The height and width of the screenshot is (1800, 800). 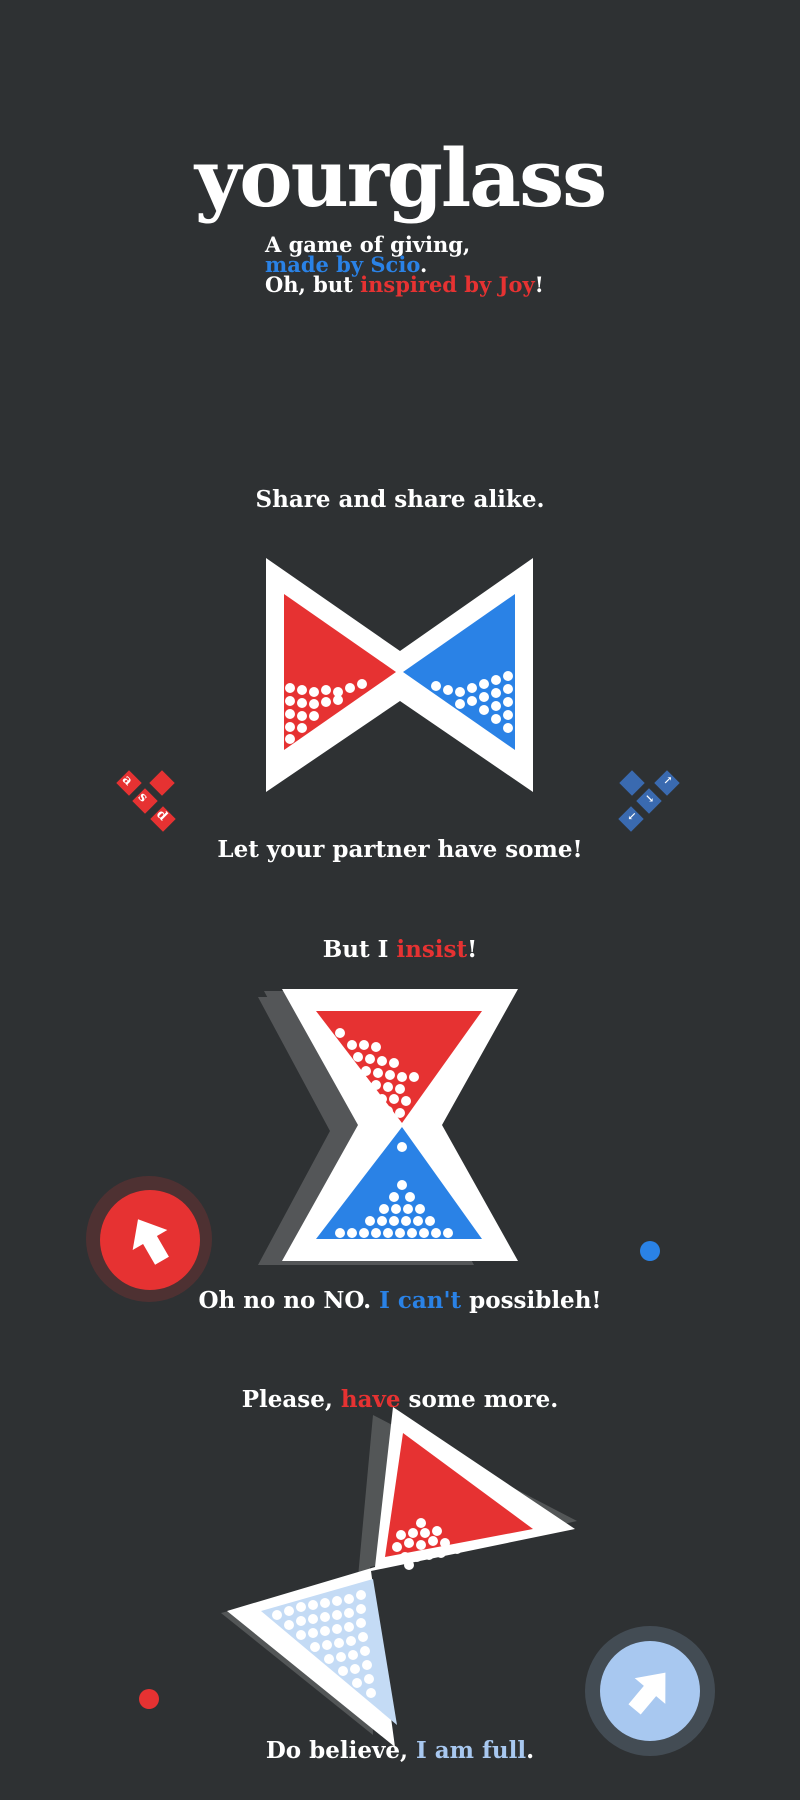 I want to click on section-1-bottom-text: Let your partner have some!, so click(x=400, y=849).